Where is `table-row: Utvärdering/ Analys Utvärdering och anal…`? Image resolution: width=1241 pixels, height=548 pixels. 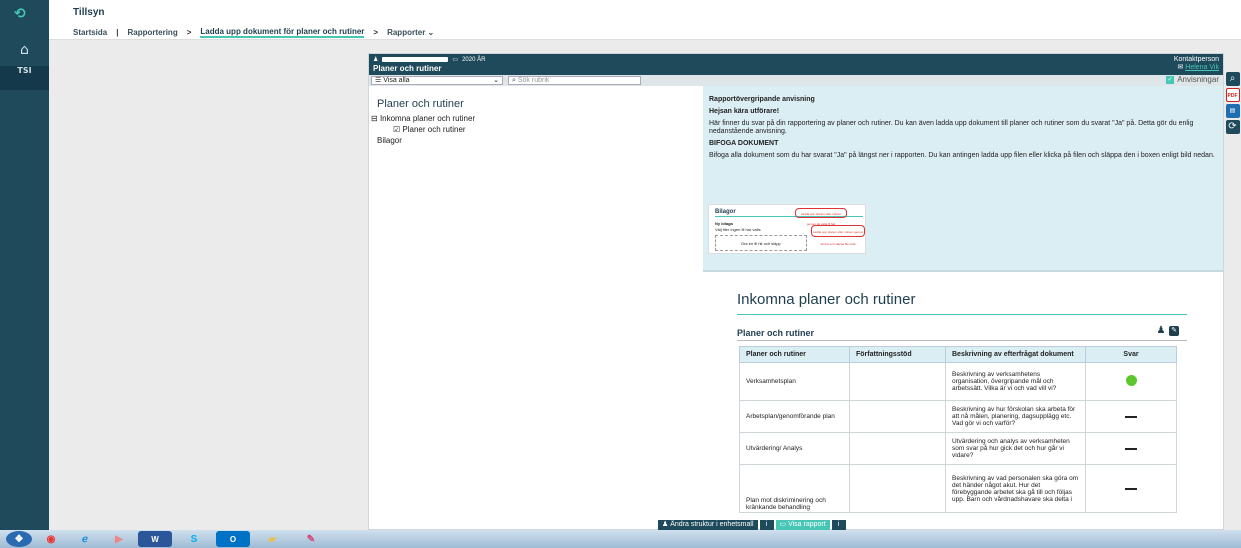 table-row: Utvärdering/ Analys Utvärdering och anal… is located at coordinates (958, 448).